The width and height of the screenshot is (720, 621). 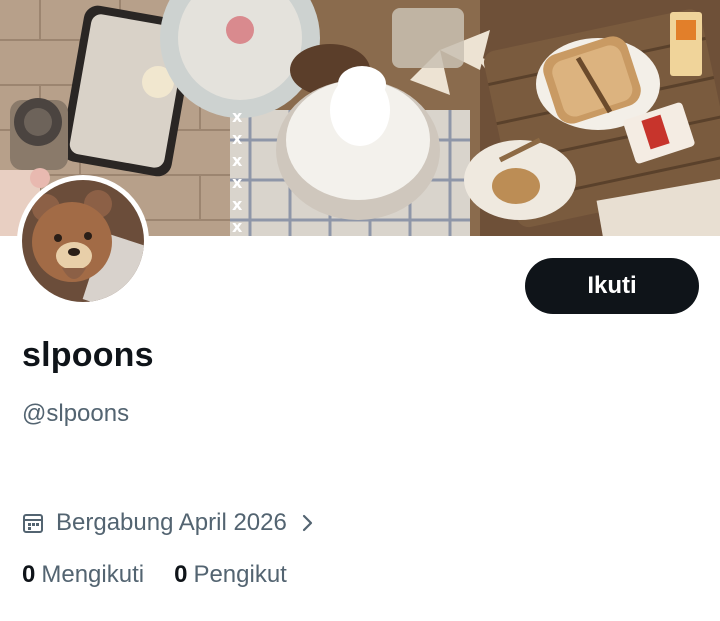 I want to click on chevron-right-icon, so click(x=308, y=523).